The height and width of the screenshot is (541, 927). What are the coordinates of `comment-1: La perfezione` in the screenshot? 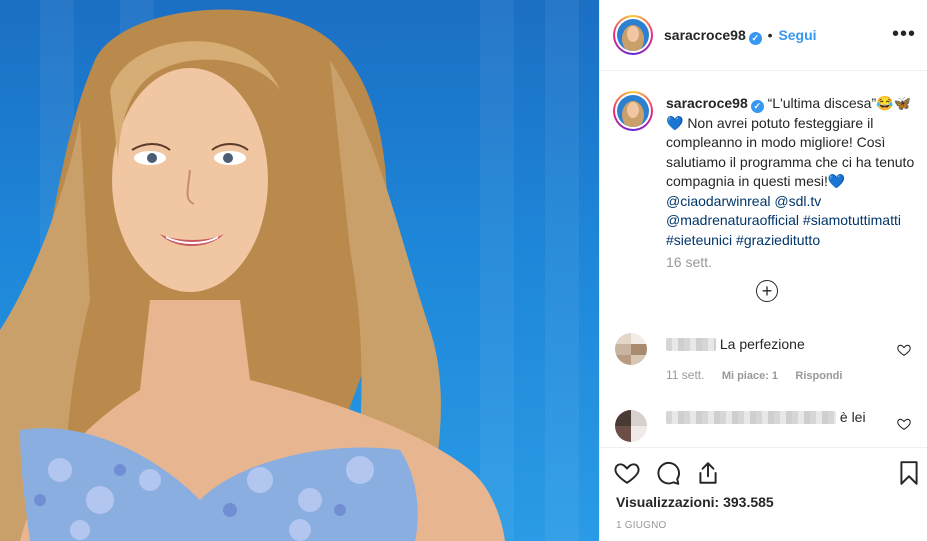 It's located at (735, 344).